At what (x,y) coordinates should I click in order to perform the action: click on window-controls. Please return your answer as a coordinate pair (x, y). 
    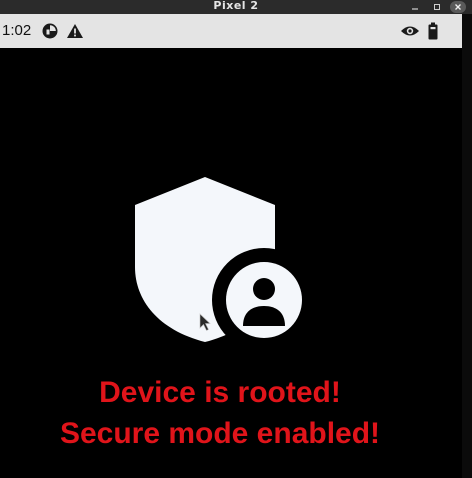
    Looking at the image, I should click on (436, 7).